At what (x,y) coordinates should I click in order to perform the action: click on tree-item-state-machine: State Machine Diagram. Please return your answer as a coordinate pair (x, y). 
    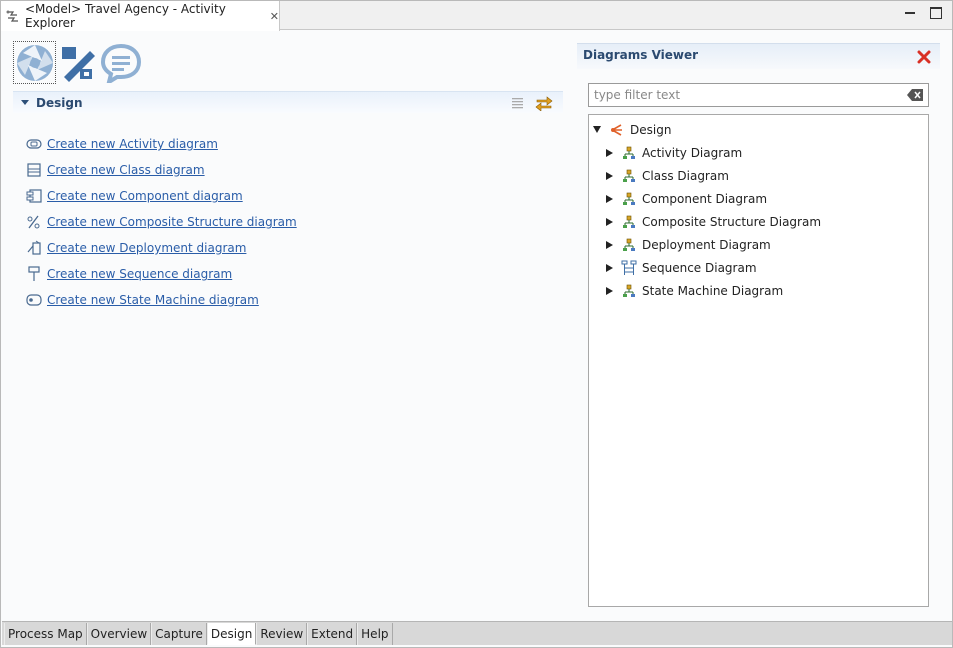
    Looking at the image, I should click on (758, 290).